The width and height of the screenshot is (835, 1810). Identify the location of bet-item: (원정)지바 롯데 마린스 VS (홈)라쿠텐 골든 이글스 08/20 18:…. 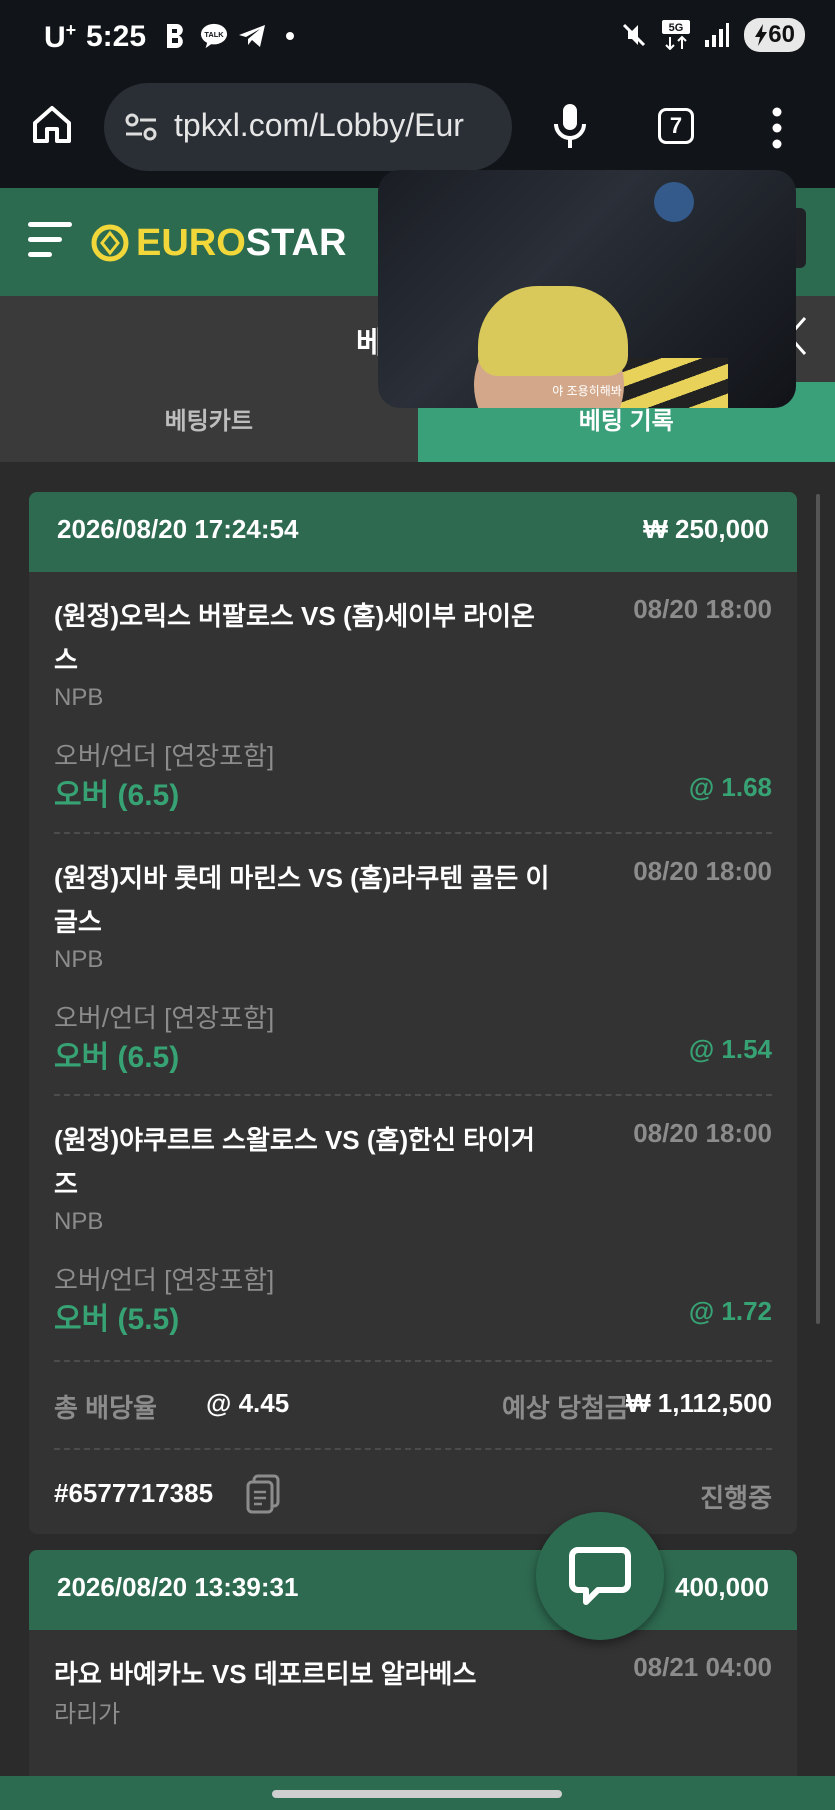
(413, 965).